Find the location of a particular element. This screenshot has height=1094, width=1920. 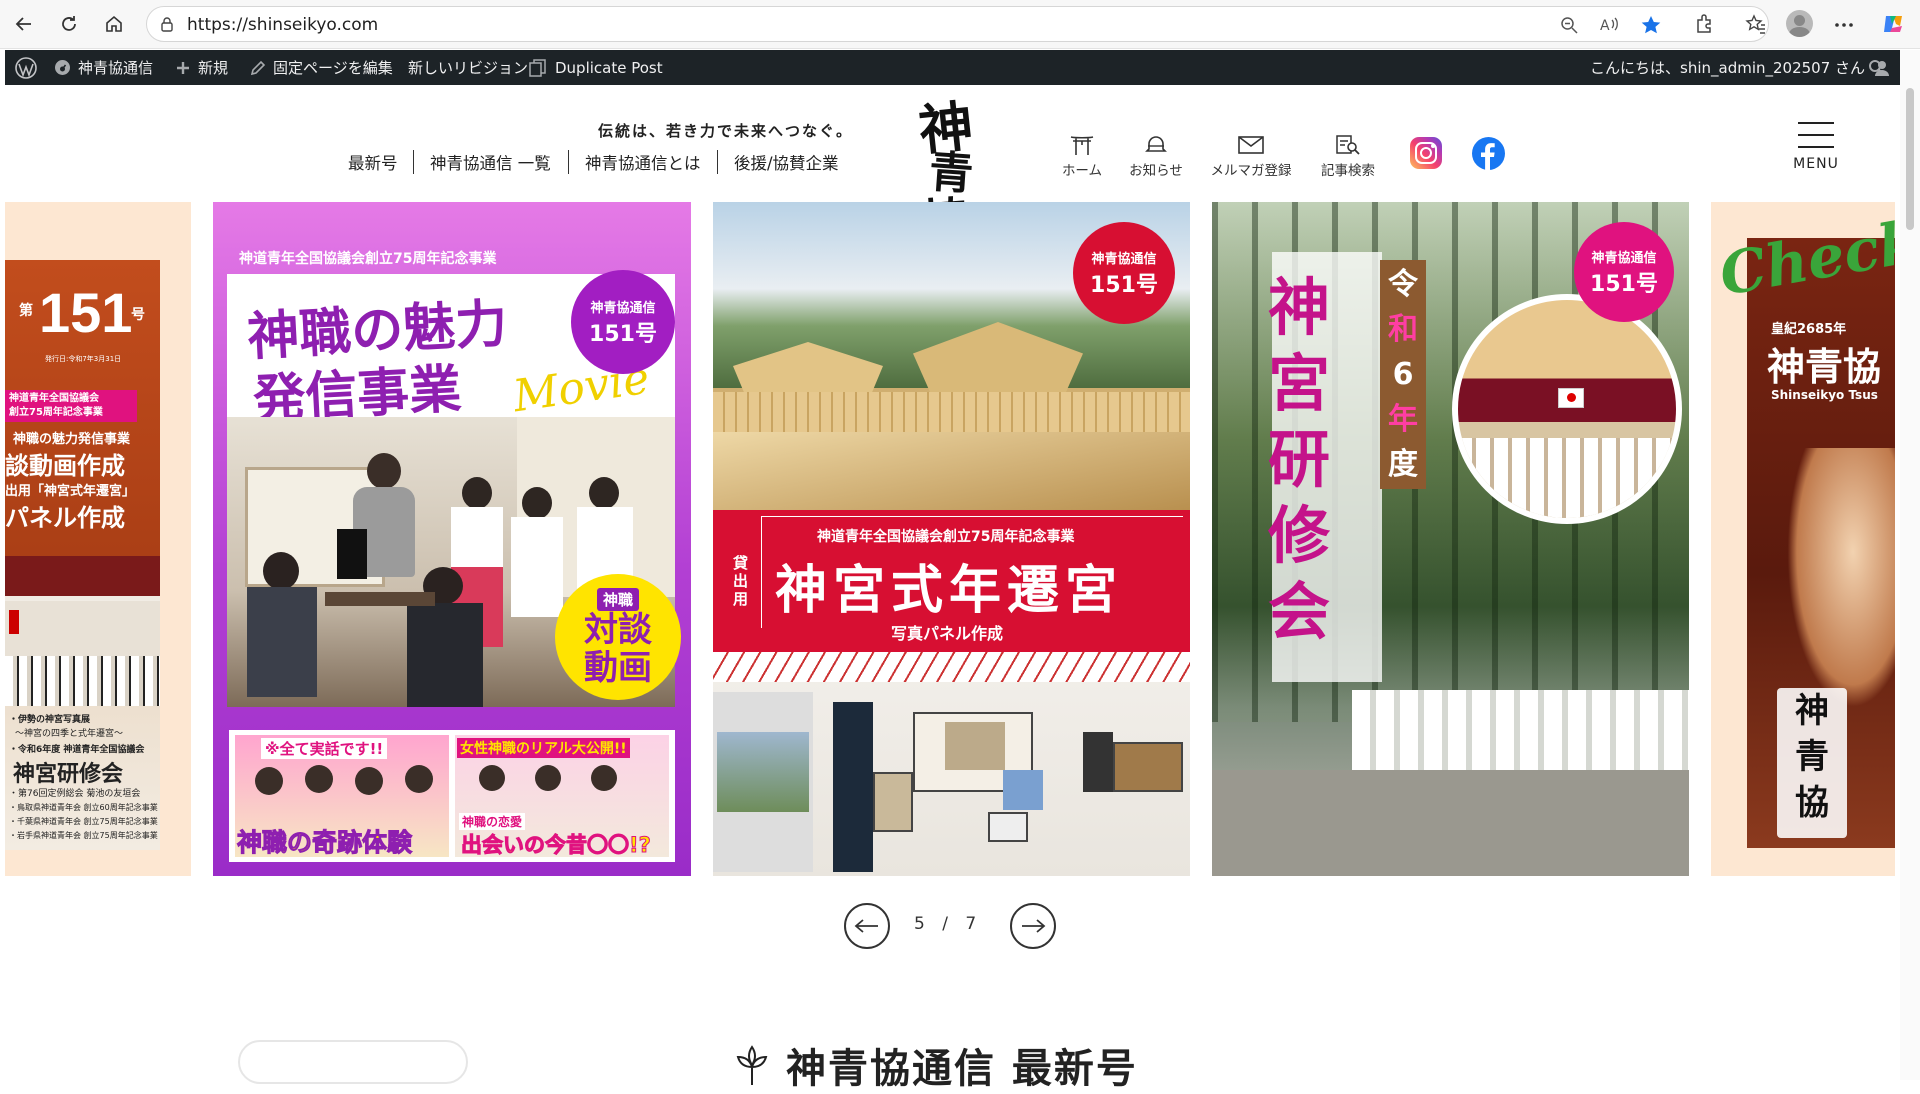

vertical-char: 年 is located at coordinates (1403, 419).